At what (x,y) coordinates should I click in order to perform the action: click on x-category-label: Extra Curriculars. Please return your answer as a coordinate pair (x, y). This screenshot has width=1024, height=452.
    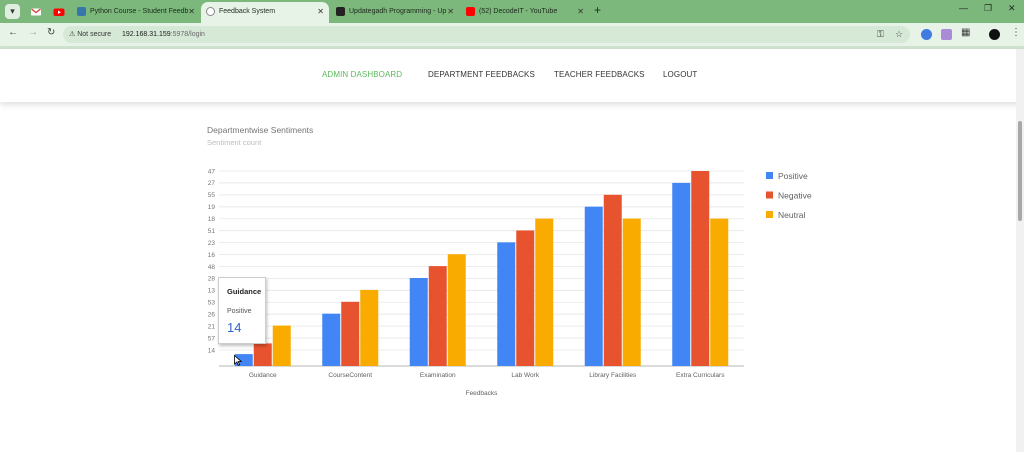
    Looking at the image, I should click on (700, 375).